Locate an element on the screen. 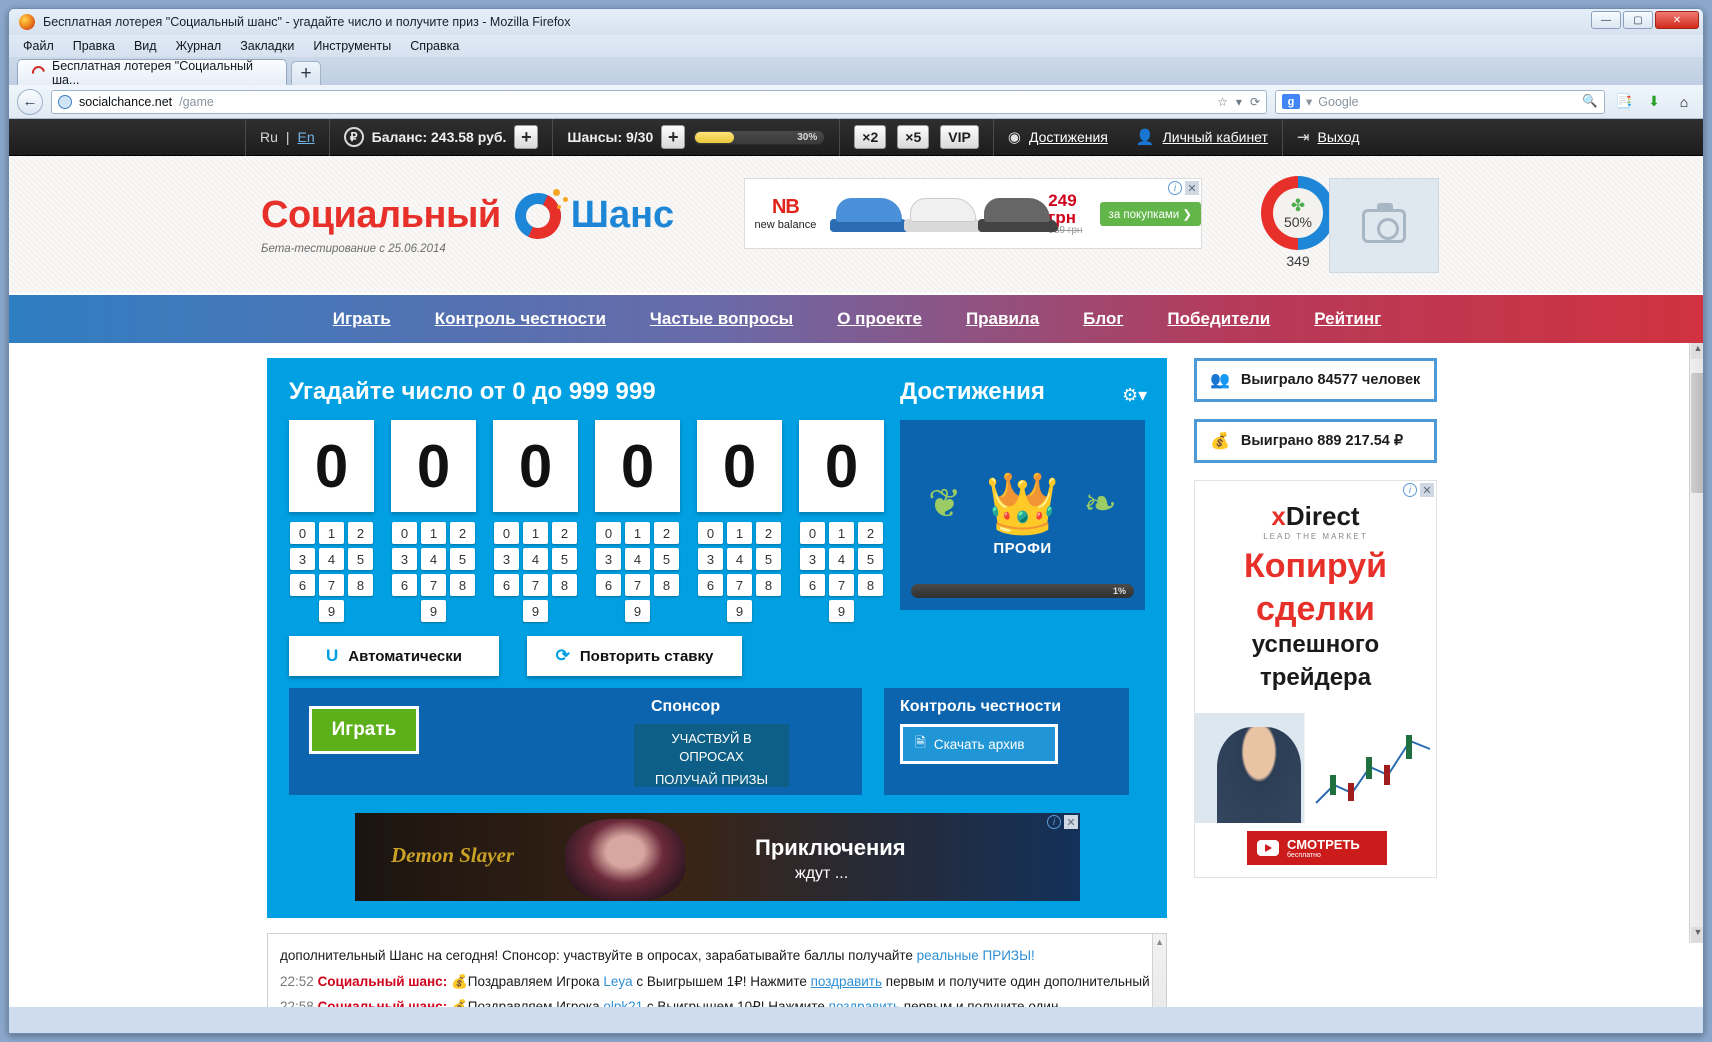  chat-nickname: Leya is located at coordinates (617, 981).